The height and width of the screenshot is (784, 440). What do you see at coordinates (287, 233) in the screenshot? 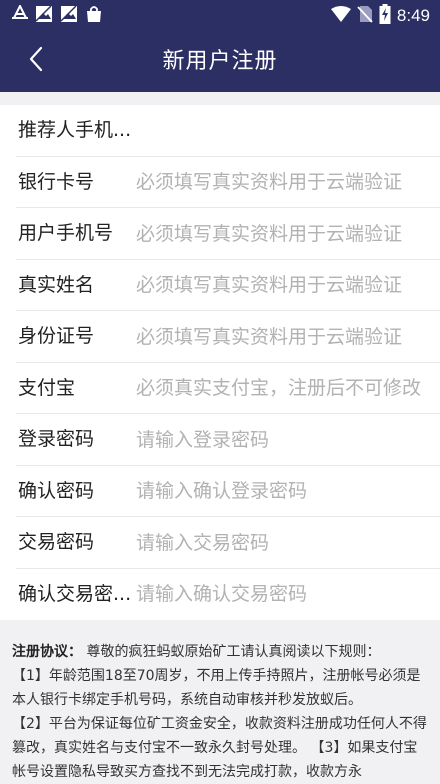
I see `user-phone-input` at bounding box center [287, 233].